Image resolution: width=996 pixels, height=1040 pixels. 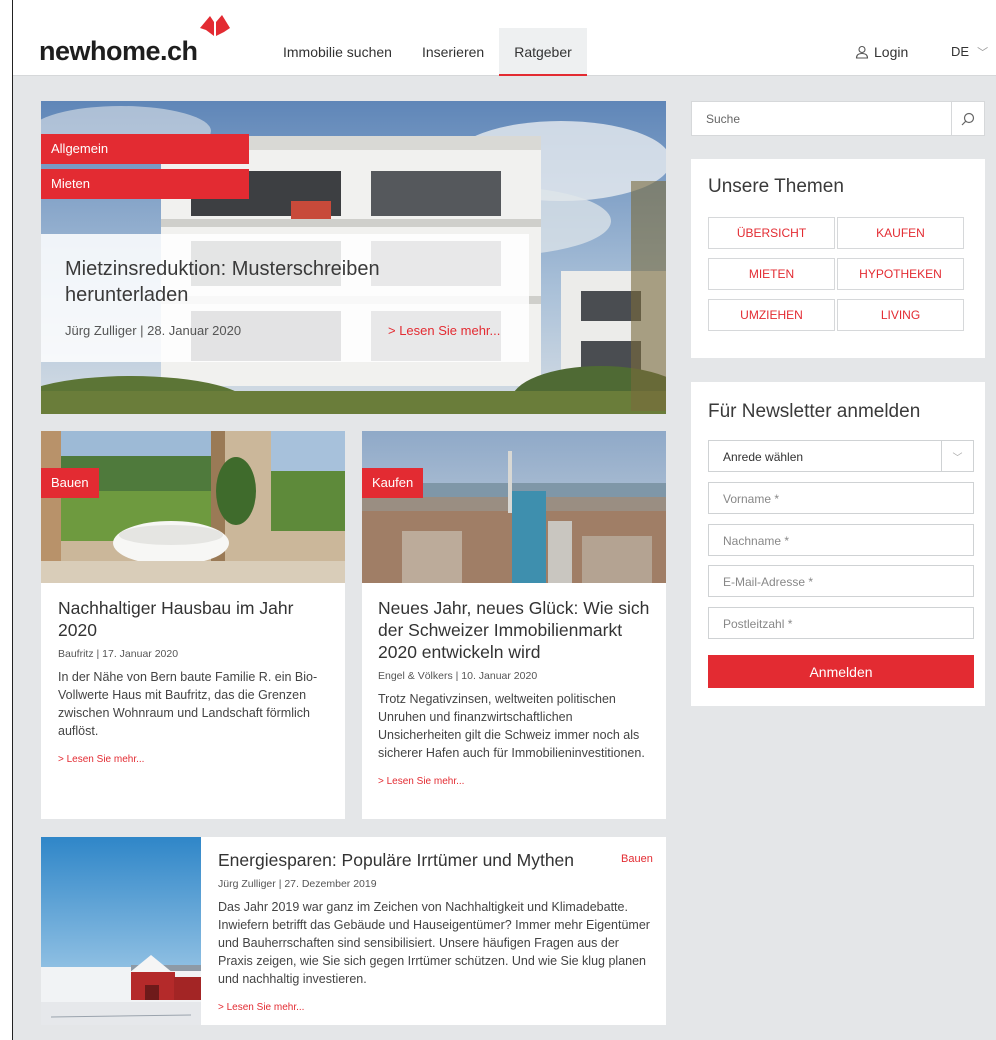 What do you see at coordinates (900, 274) in the screenshot?
I see `topic-hypotheken: HYPOTHEKEN` at bounding box center [900, 274].